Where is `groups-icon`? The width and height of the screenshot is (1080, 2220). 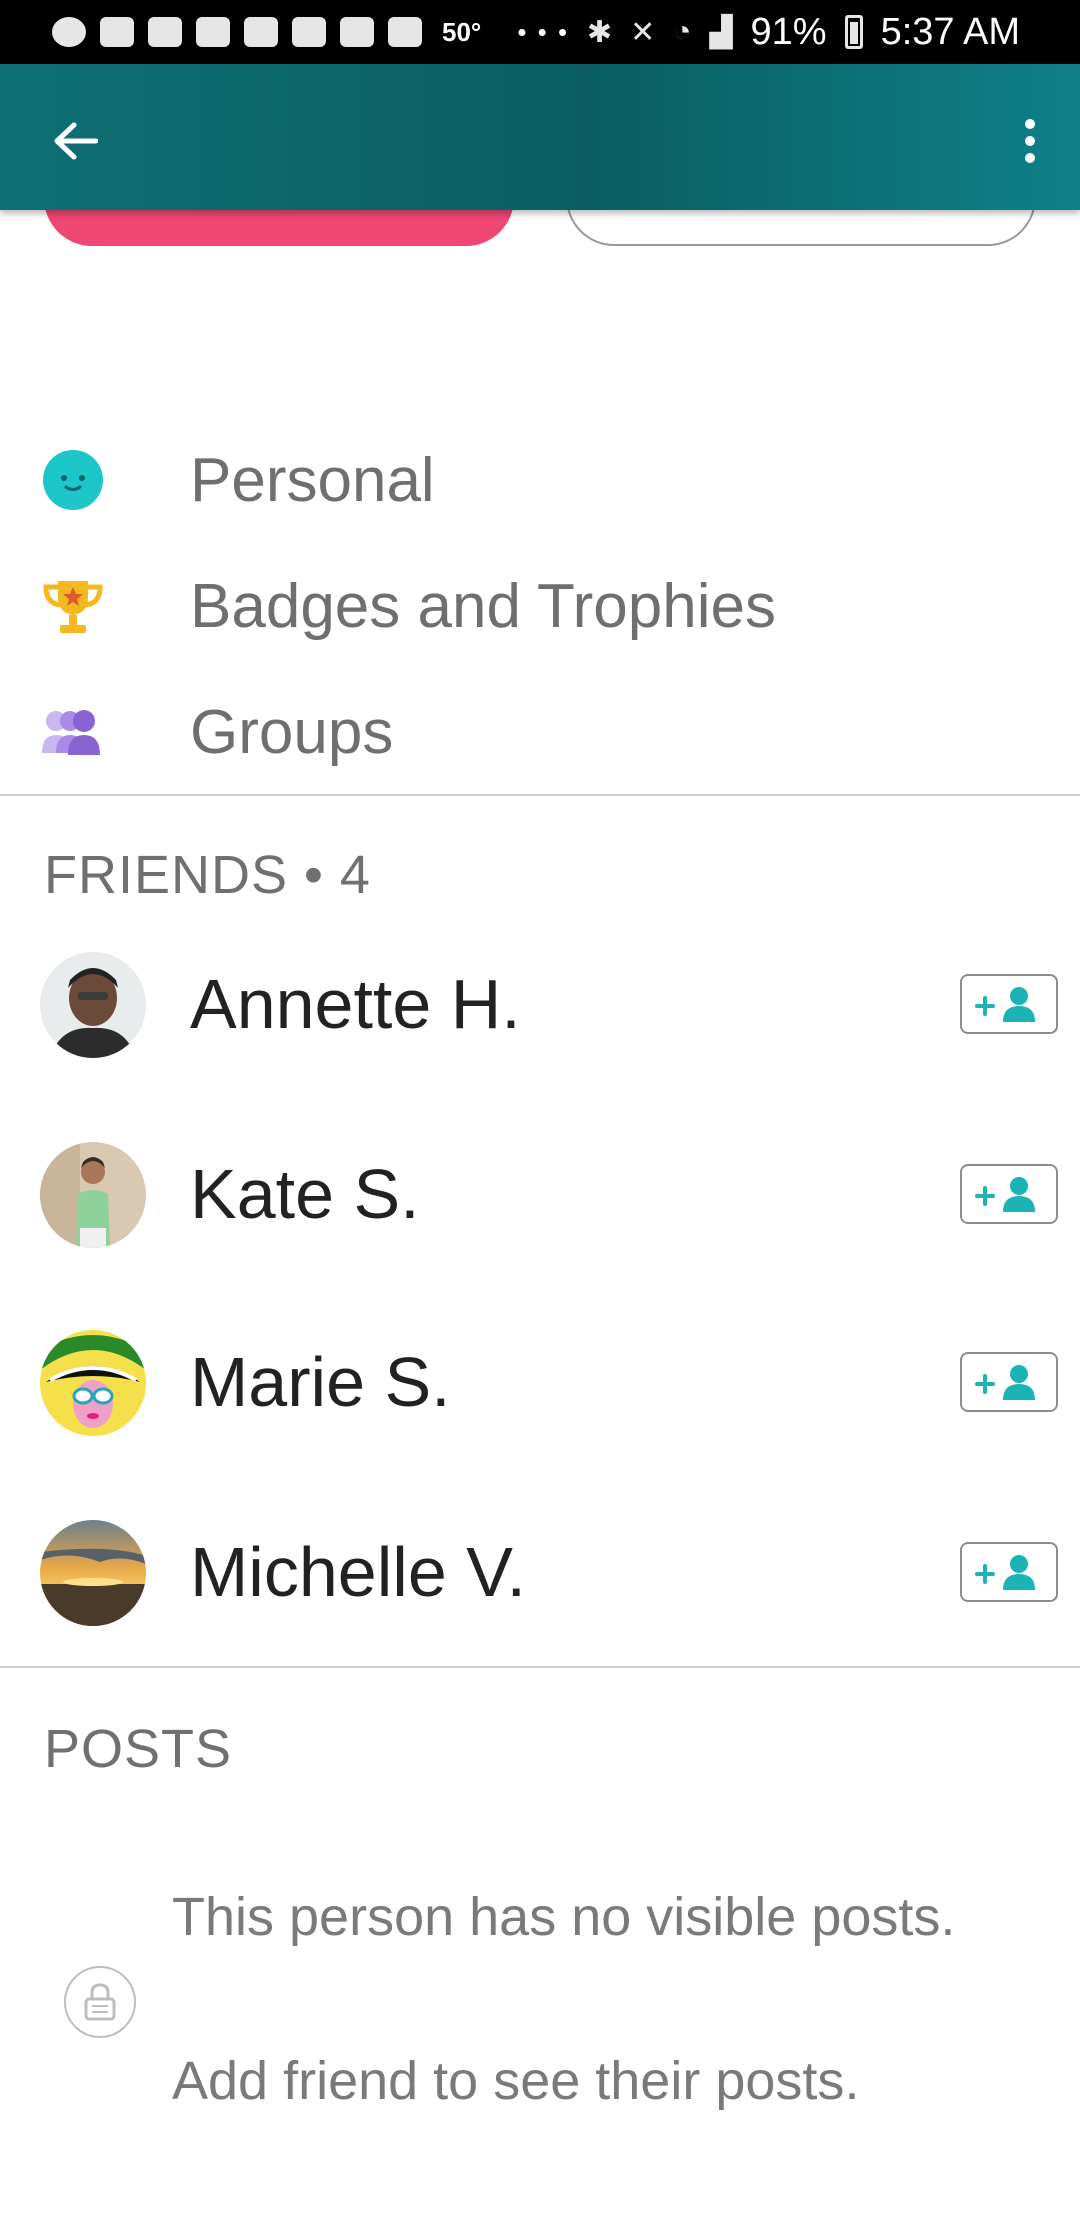 groups-icon is located at coordinates (73, 732).